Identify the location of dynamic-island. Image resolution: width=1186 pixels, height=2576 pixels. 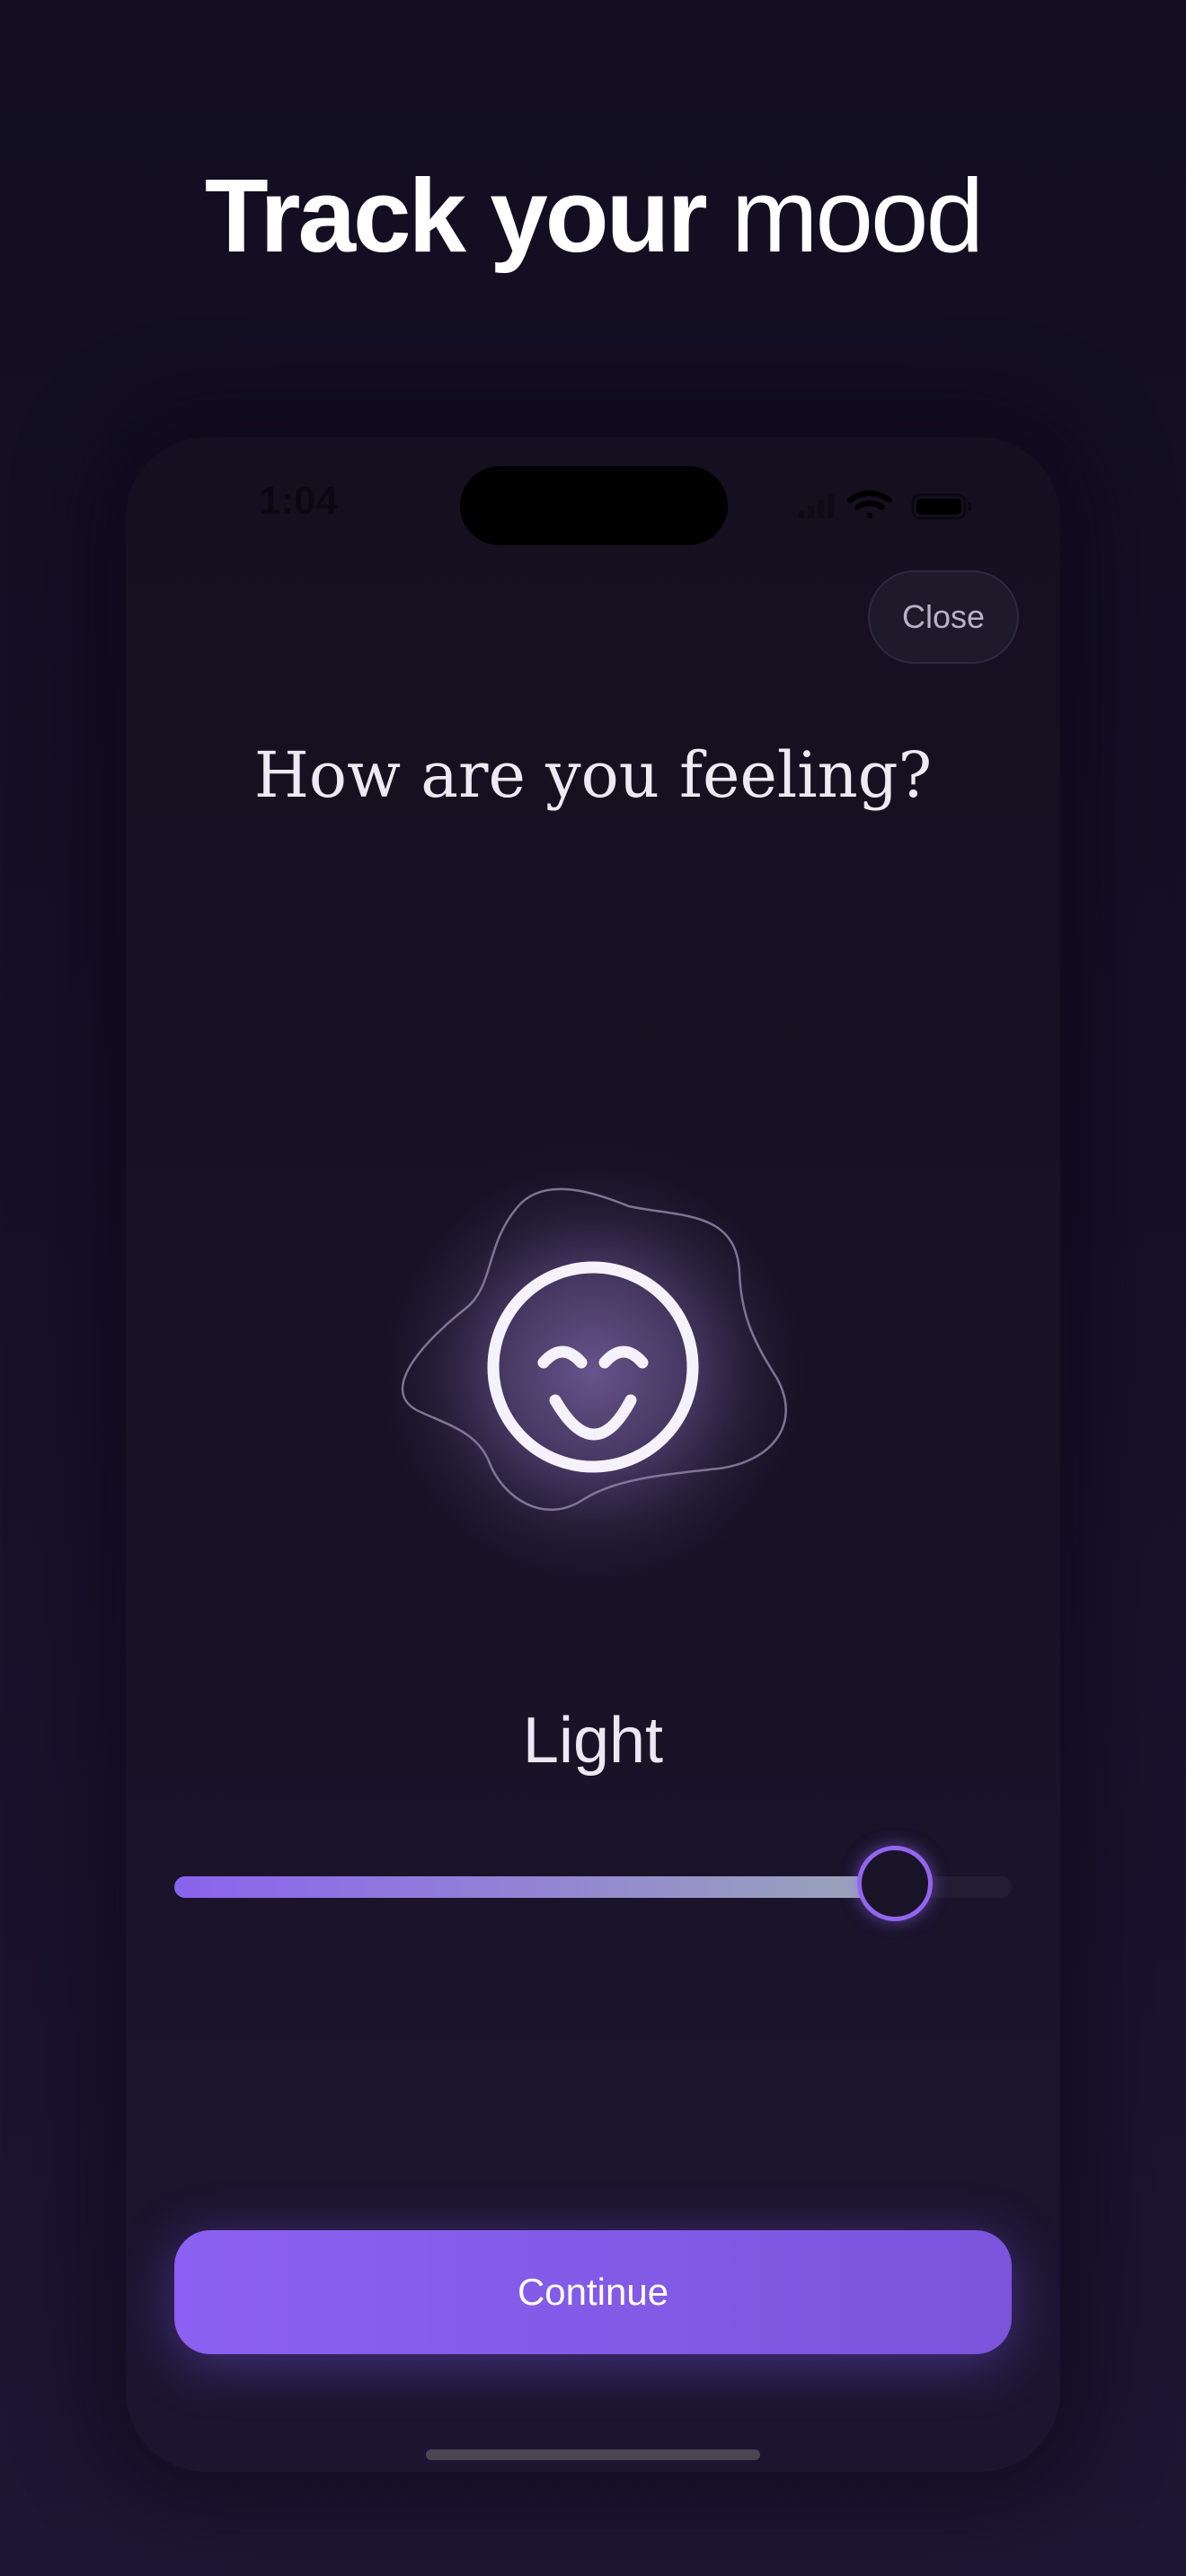
(594, 506).